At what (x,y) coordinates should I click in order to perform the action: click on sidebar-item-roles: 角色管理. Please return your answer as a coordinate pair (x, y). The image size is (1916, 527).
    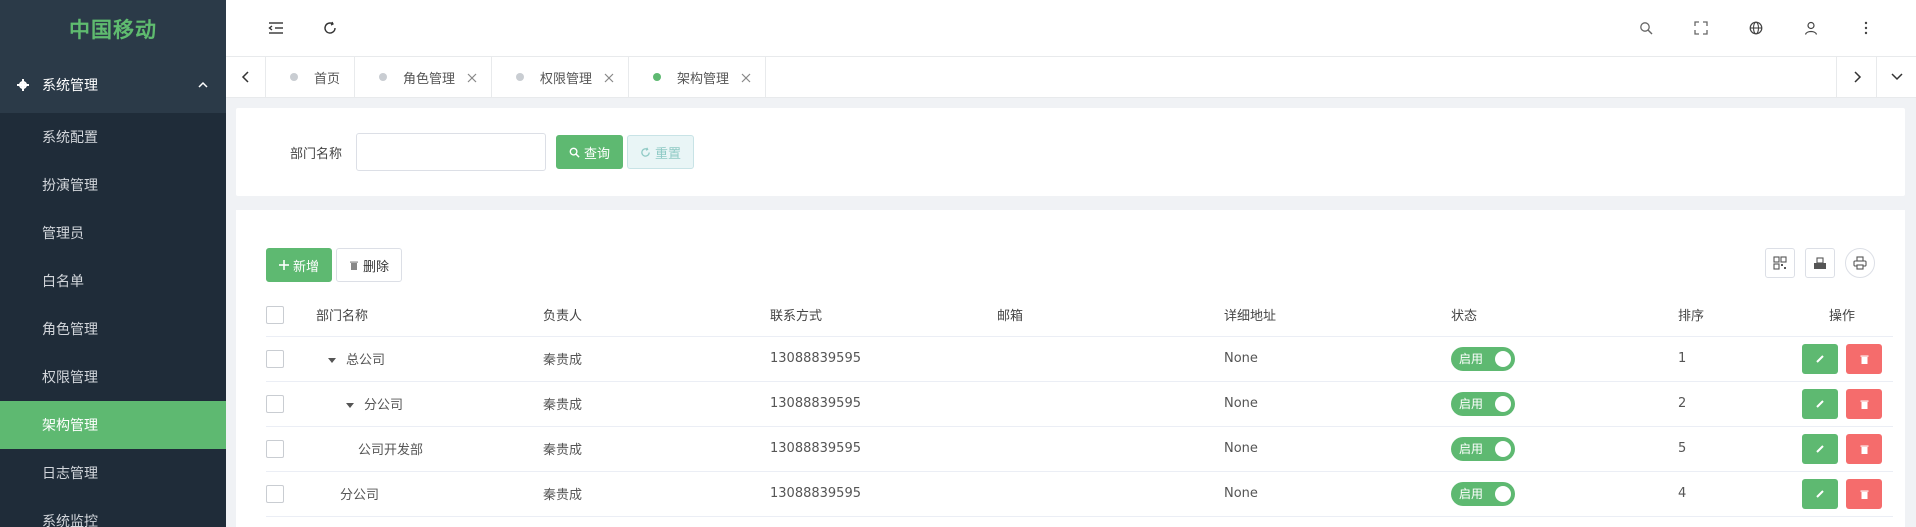
    Looking at the image, I should click on (113, 329).